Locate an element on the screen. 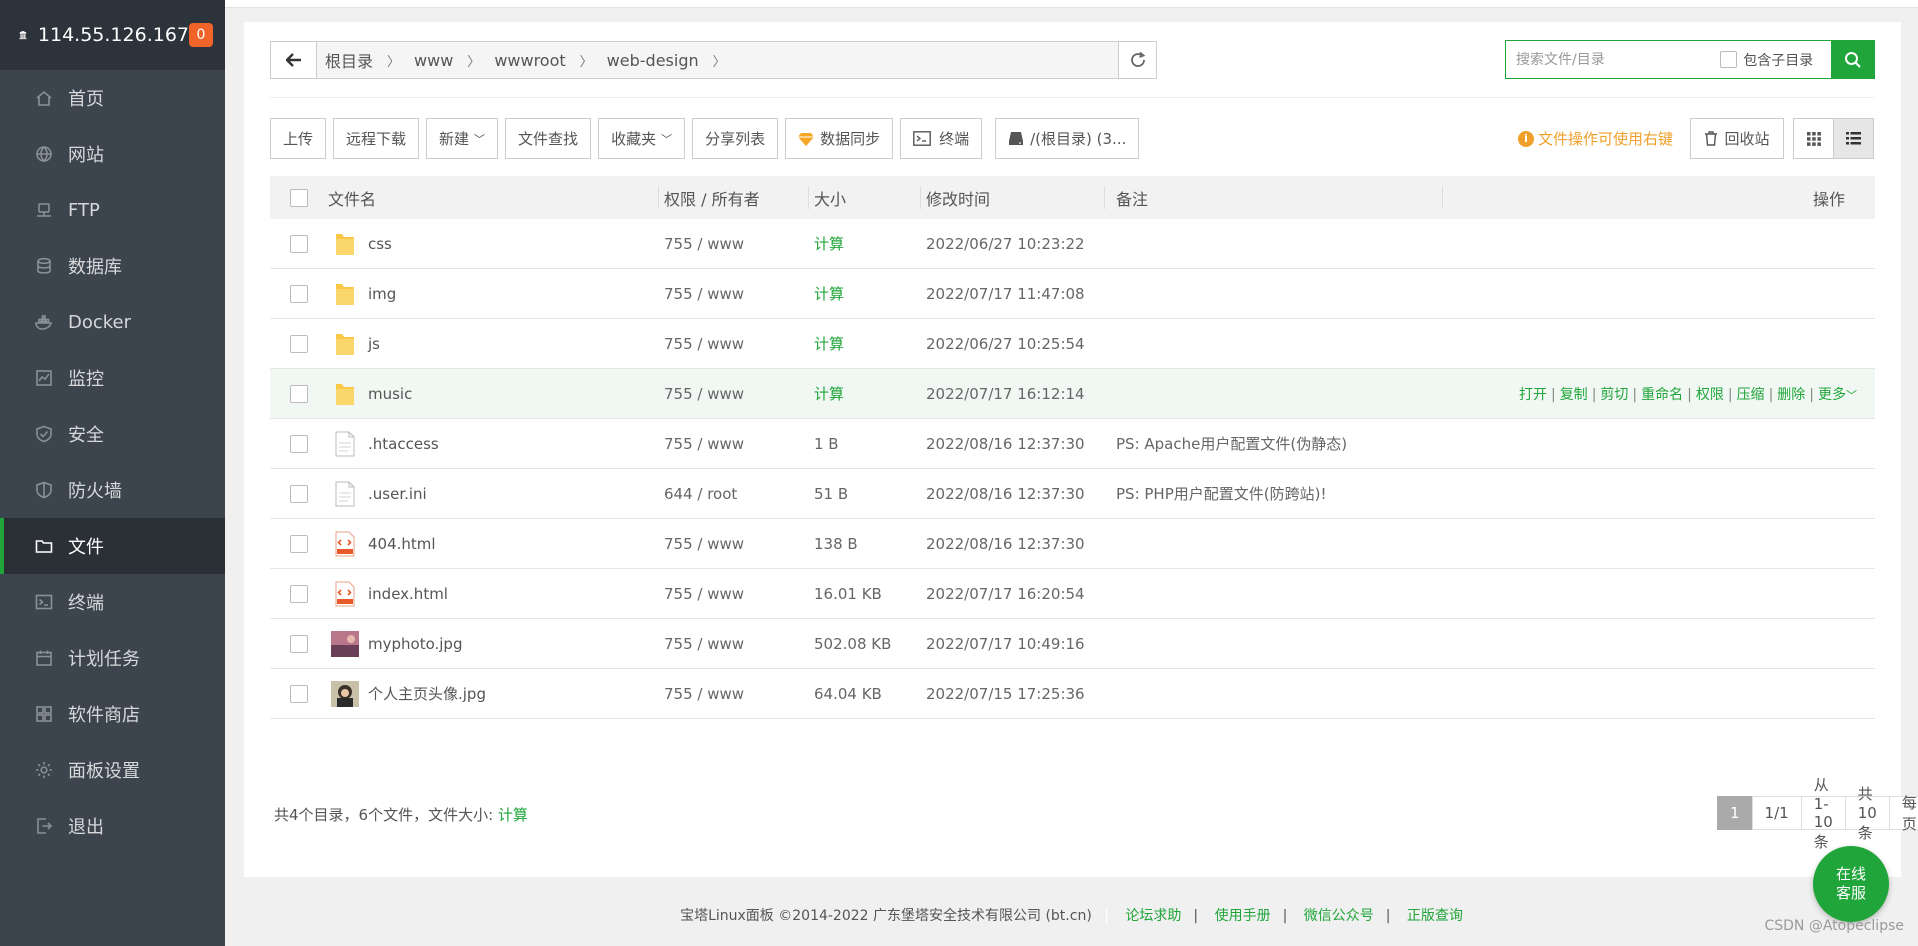  footer-link-forum: 论坛求助 is located at coordinates (1153, 916).